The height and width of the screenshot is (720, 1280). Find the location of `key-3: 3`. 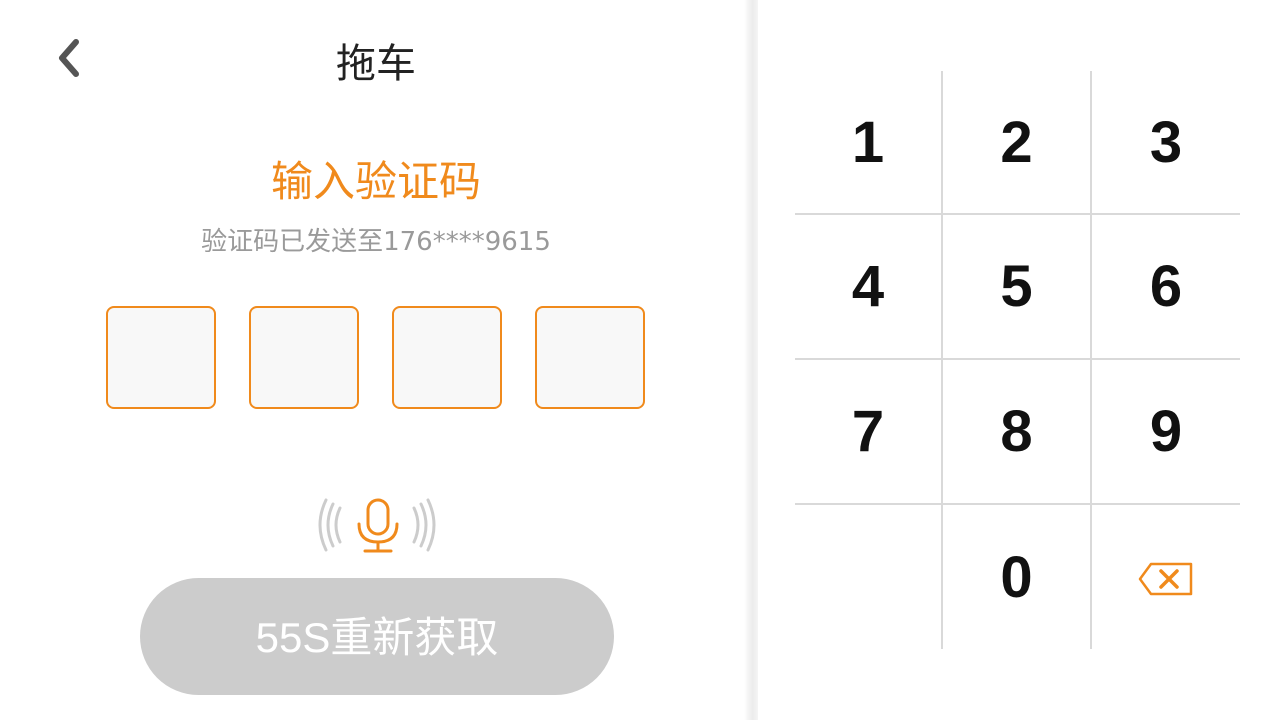

key-3: 3 is located at coordinates (1166, 143).